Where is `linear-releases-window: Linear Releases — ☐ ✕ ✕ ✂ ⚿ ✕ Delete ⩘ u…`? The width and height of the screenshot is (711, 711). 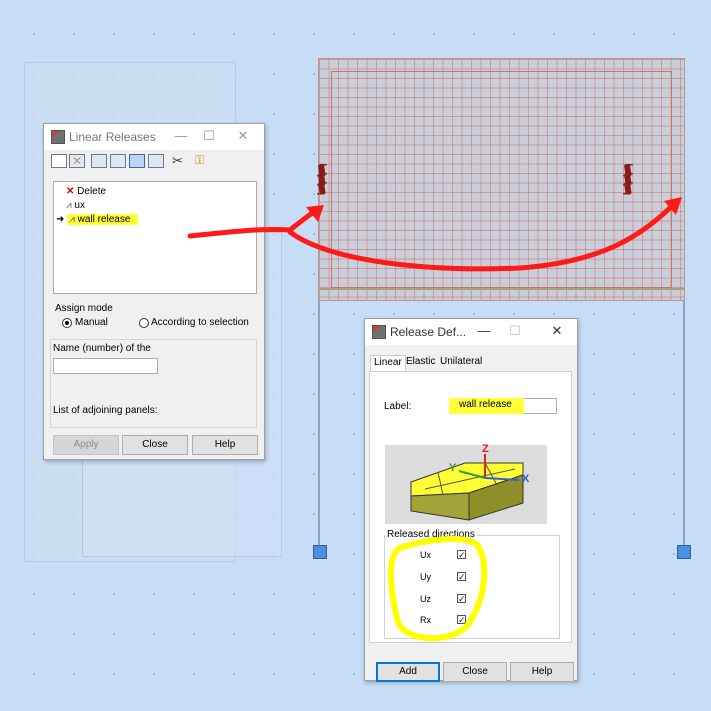
linear-releases-window: Linear Releases — ☐ ✕ ✕ ✂ ⚿ ✕ Delete ⩘ u… is located at coordinates (154, 291).